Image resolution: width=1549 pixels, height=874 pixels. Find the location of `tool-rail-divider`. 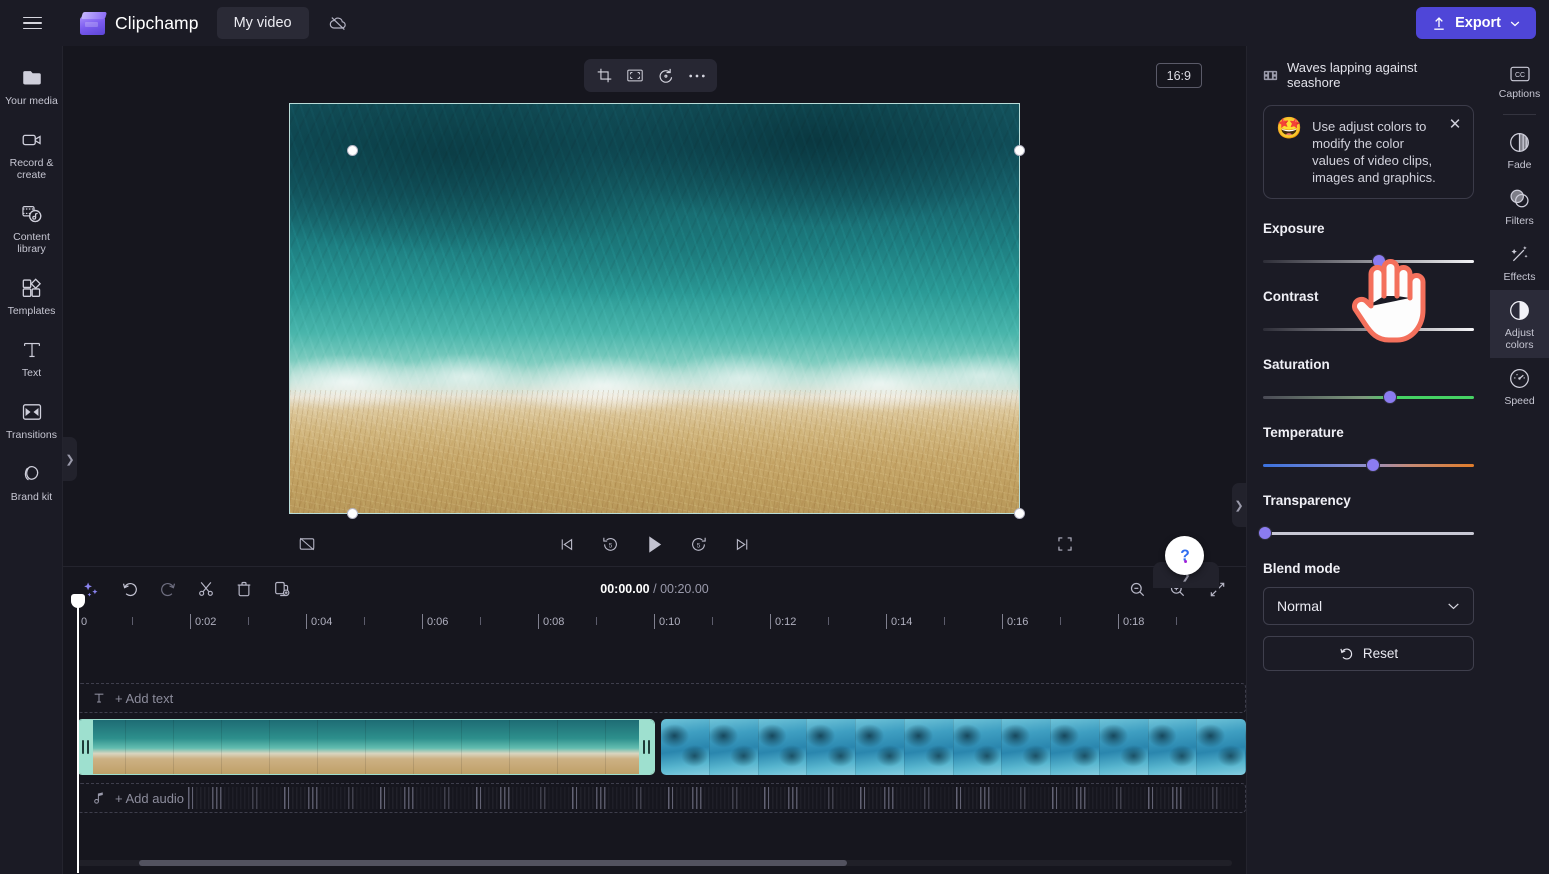

tool-rail-divider is located at coordinates (1519, 114).